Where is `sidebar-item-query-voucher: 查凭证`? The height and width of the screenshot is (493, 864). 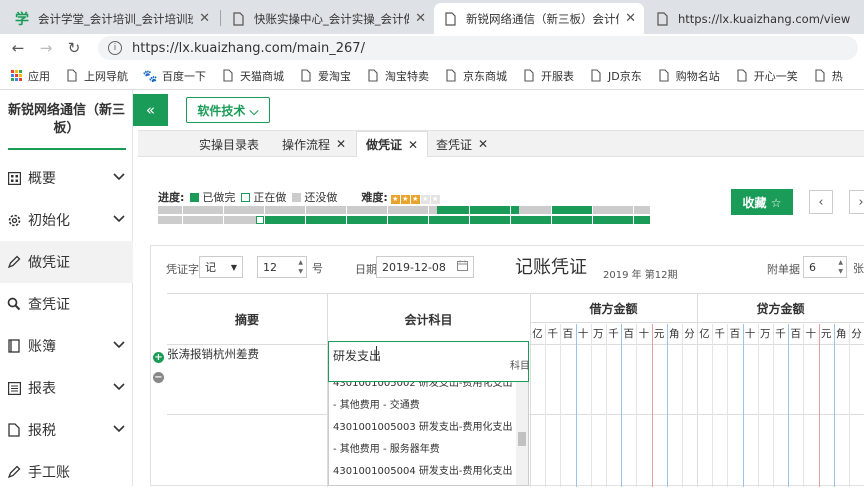 sidebar-item-query-voucher: 查凭证 is located at coordinates (66, 304).